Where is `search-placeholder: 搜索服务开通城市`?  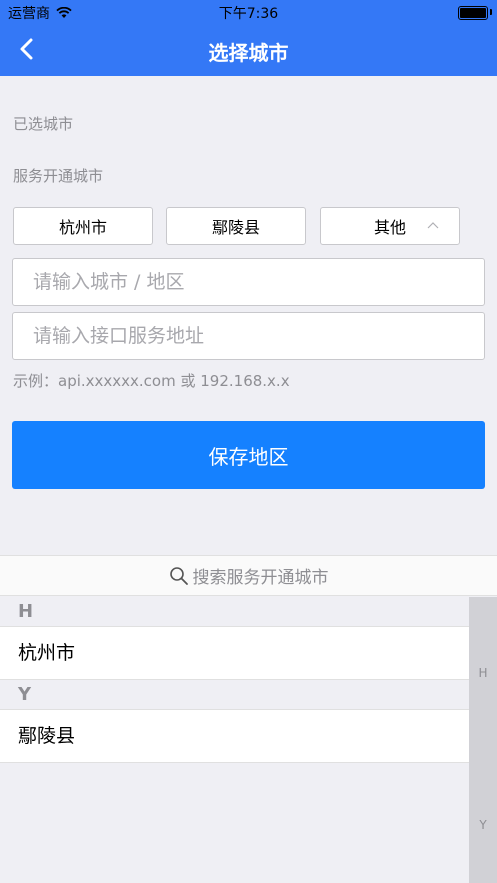
search-placeholder: 搜索服务开通城市 is located at coordinates (260, 578).